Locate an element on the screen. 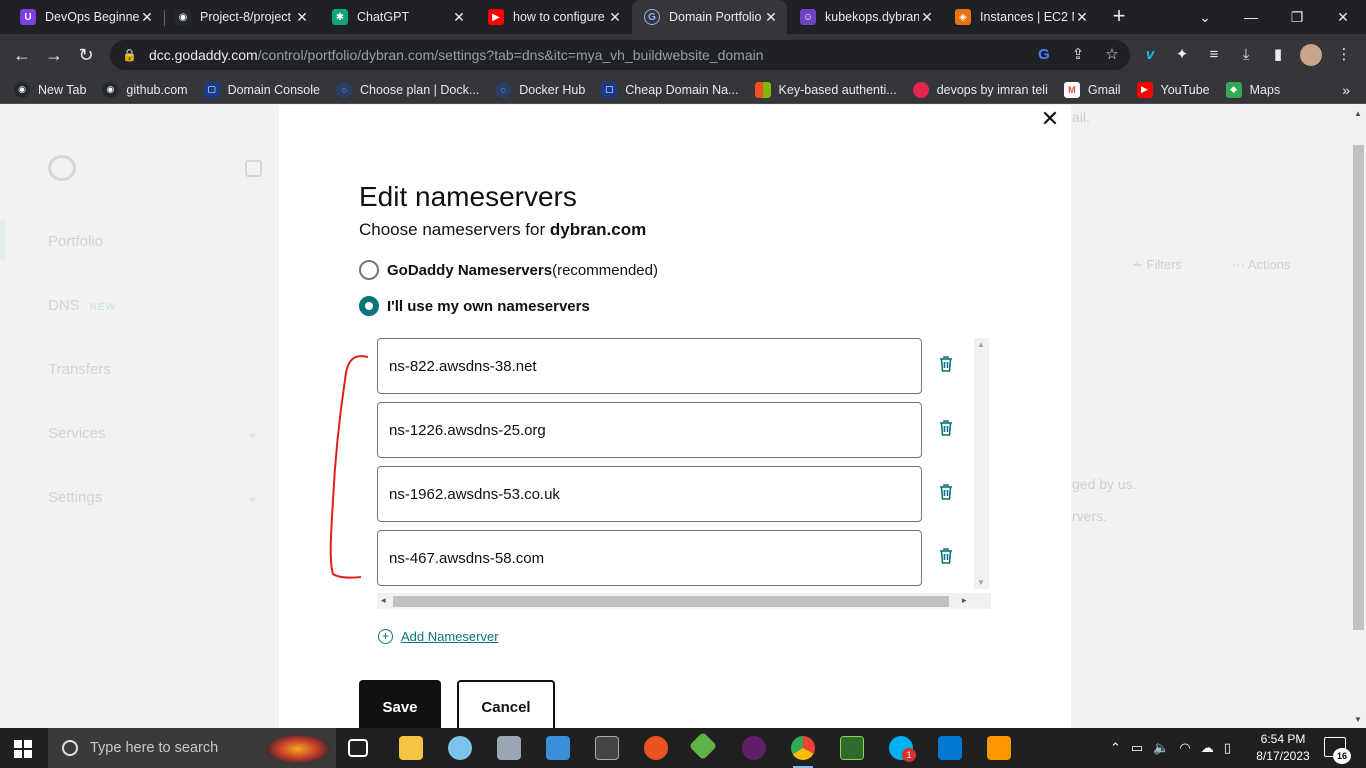 Image resolution: width=1366 pixels, height=768 pixels. google-icon: G is located at coordinates (1044, 55).